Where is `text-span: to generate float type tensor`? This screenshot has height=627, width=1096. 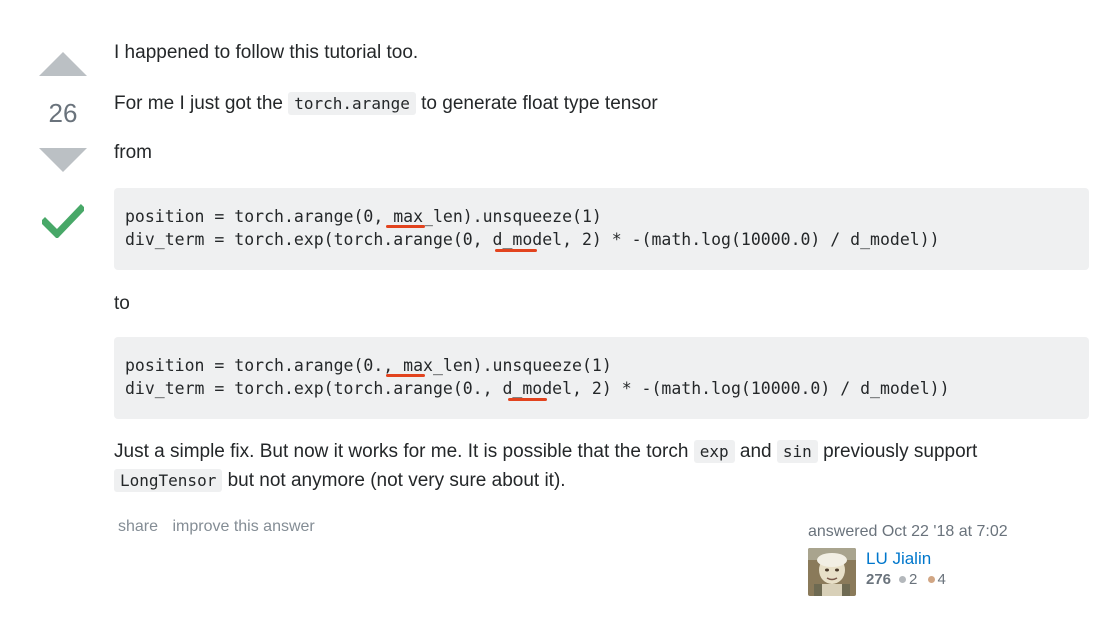
text-span: to generate float type tensor is located at coordinates (536, 103).